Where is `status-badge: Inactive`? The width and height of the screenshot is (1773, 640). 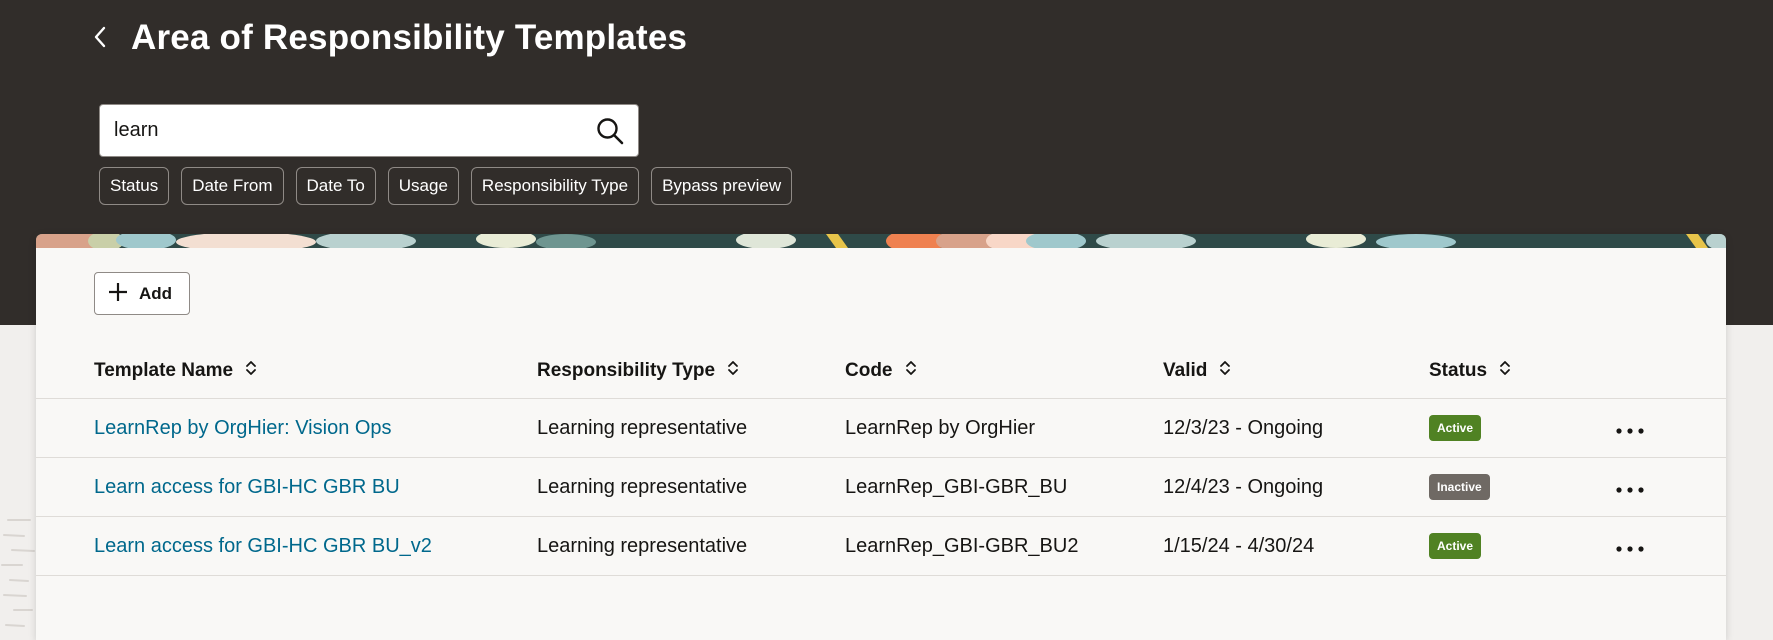
status-badge: Inactive is located at coordinates (1459, 487).